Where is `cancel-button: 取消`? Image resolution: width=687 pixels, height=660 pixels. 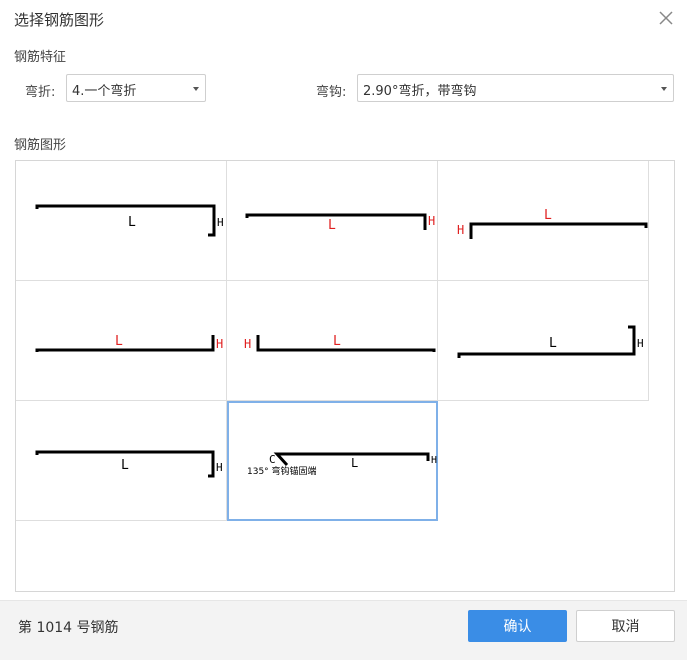
cancel-button: 取消 is located at coordinates (625, 626).